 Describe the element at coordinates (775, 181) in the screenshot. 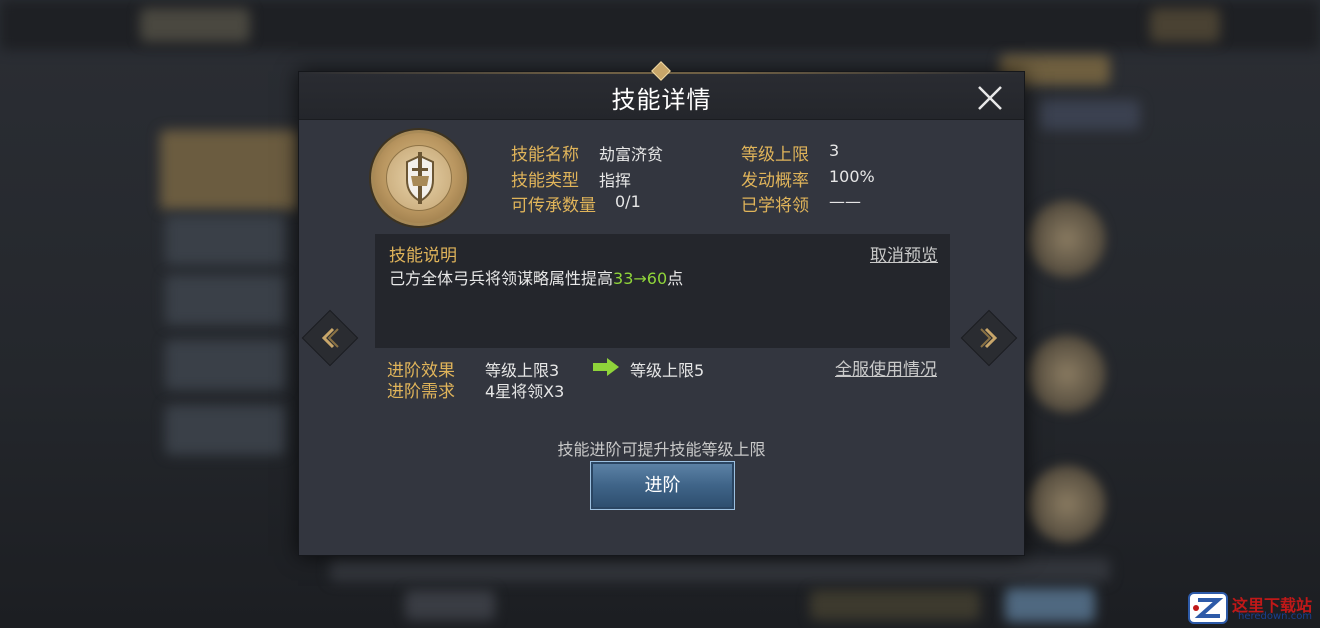

I see `trigger-rate-label: 发动概率` at that location.